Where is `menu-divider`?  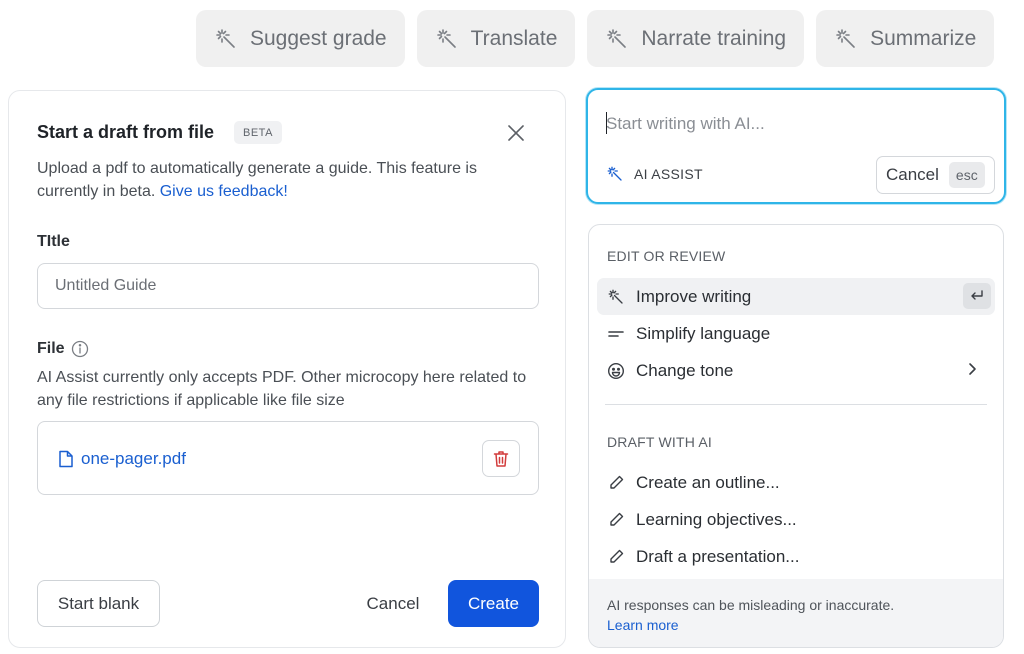
menu-divider is located at coordinates (796, 404).